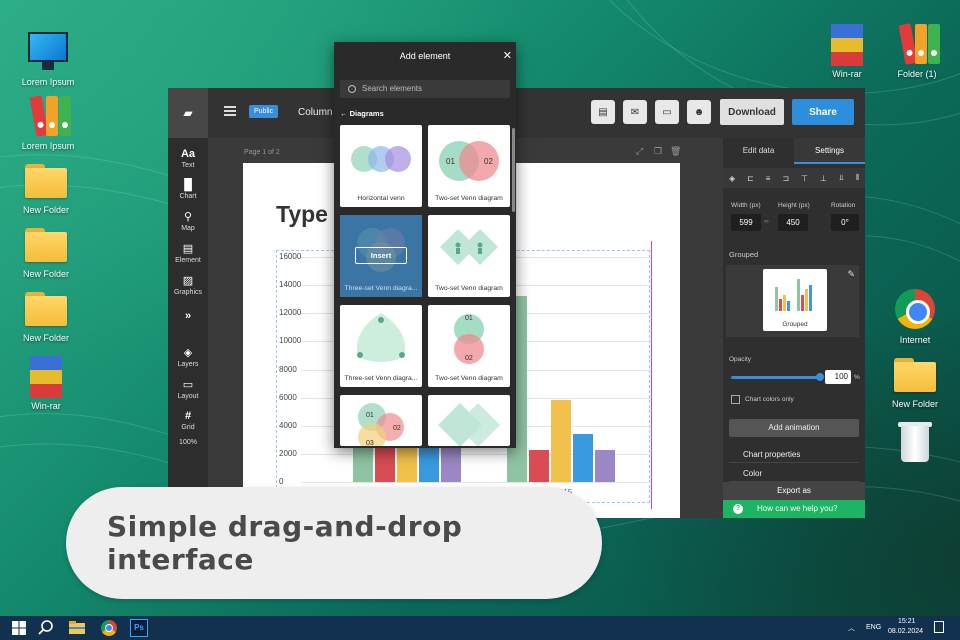 This screenshot has height=640, width=960. Describe the element at coordinates (841, 178) in the screenshot. I see `align-bottom-icon: ⫫` at that location.